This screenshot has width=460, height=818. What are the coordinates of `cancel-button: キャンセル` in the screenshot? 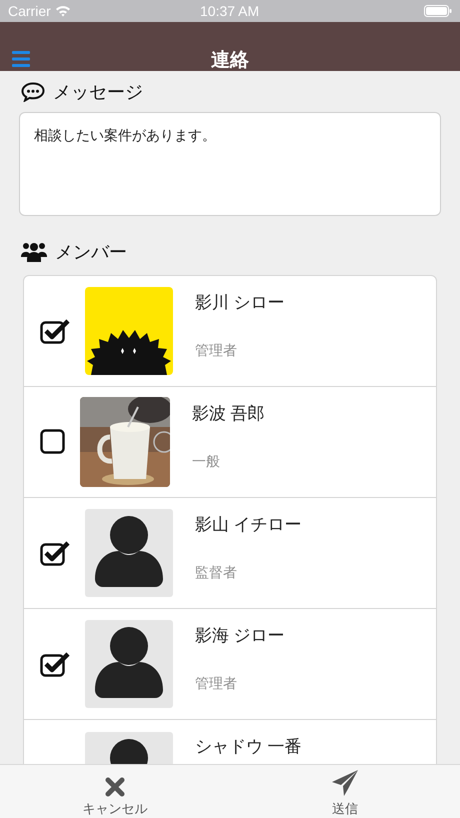 It's located at (115, 791).